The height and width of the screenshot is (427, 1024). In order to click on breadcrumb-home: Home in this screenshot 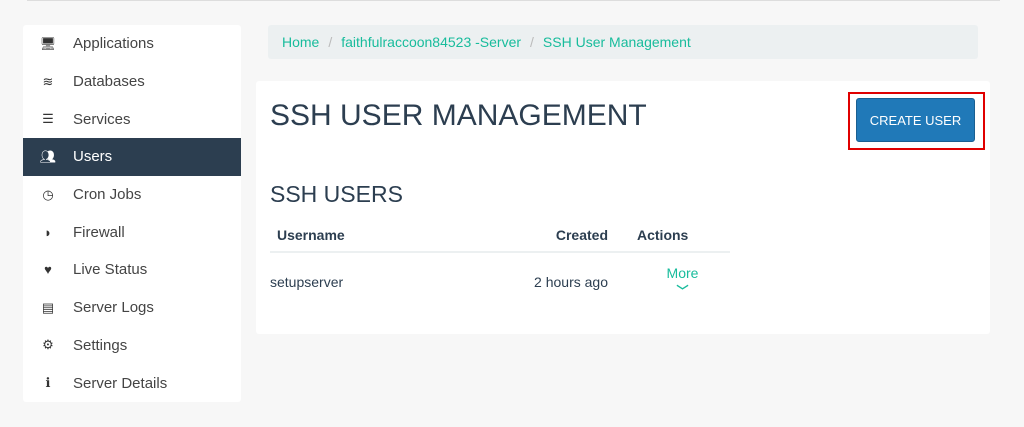, I will do `click(300, 42)`.